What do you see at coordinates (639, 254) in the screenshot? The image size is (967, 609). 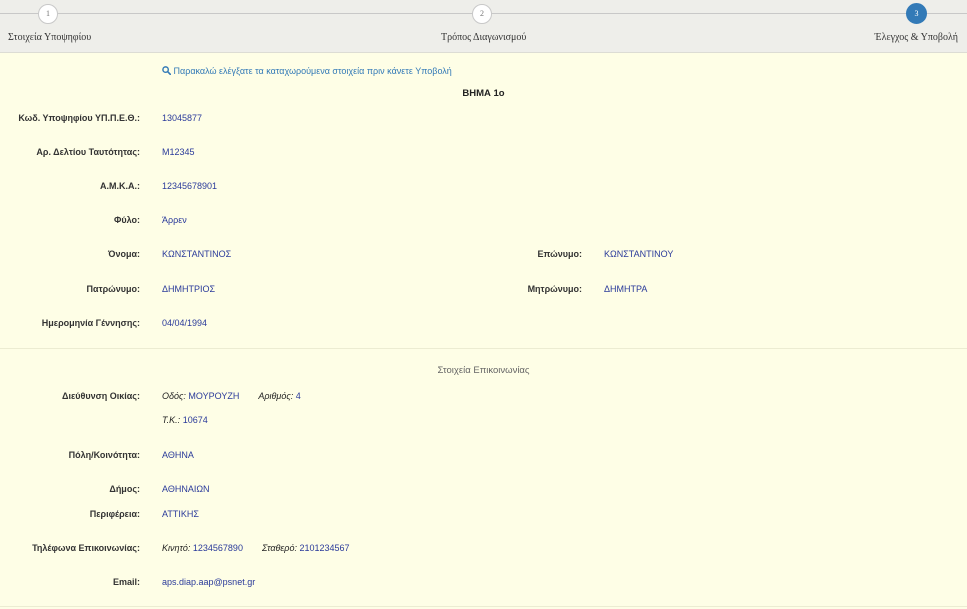 I see `last-name-value: ΚΩΝΣΤΑΝΤΙΝΟΥ` at bounding box center [639, 254].